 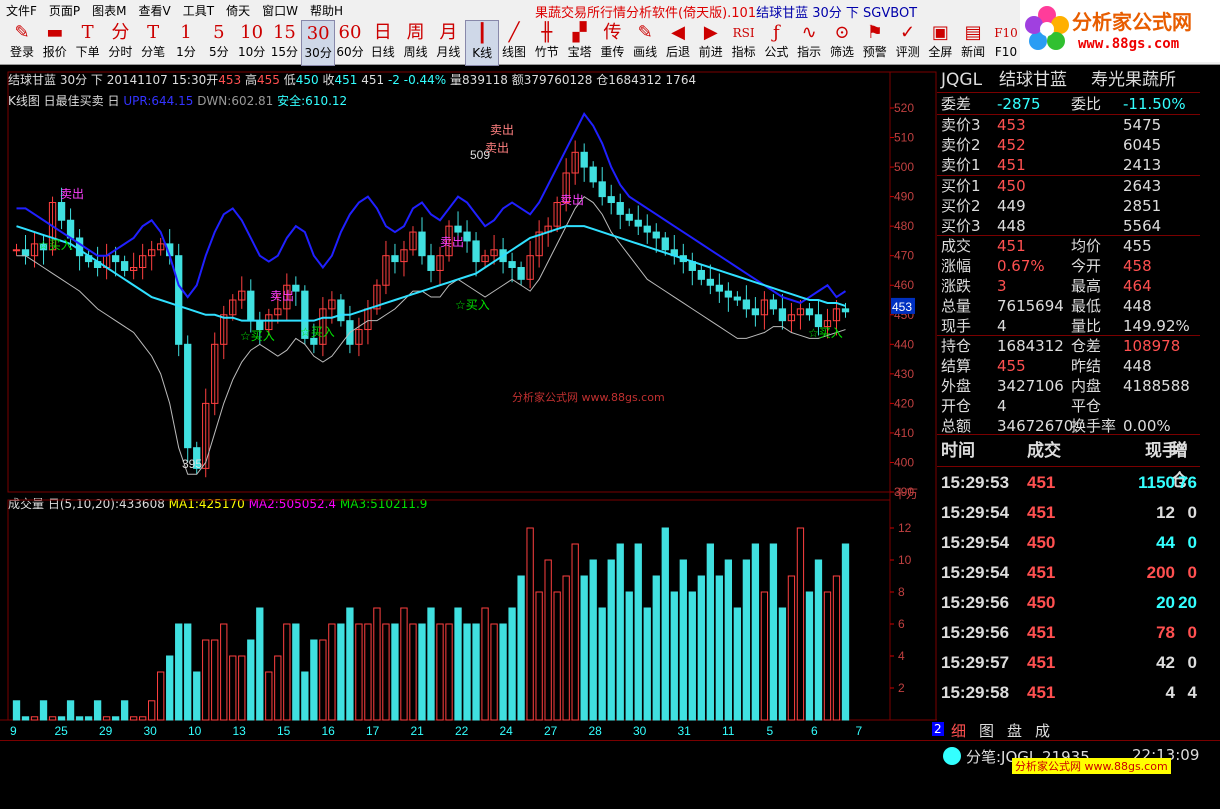 I want to click on logo-title: 分析家公式网, so click(x=1132, y=22).